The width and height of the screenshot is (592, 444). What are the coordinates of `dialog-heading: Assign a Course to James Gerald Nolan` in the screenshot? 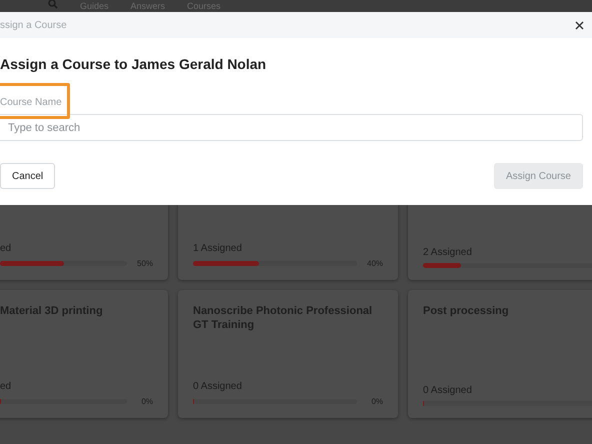 It's located at (134, 64).